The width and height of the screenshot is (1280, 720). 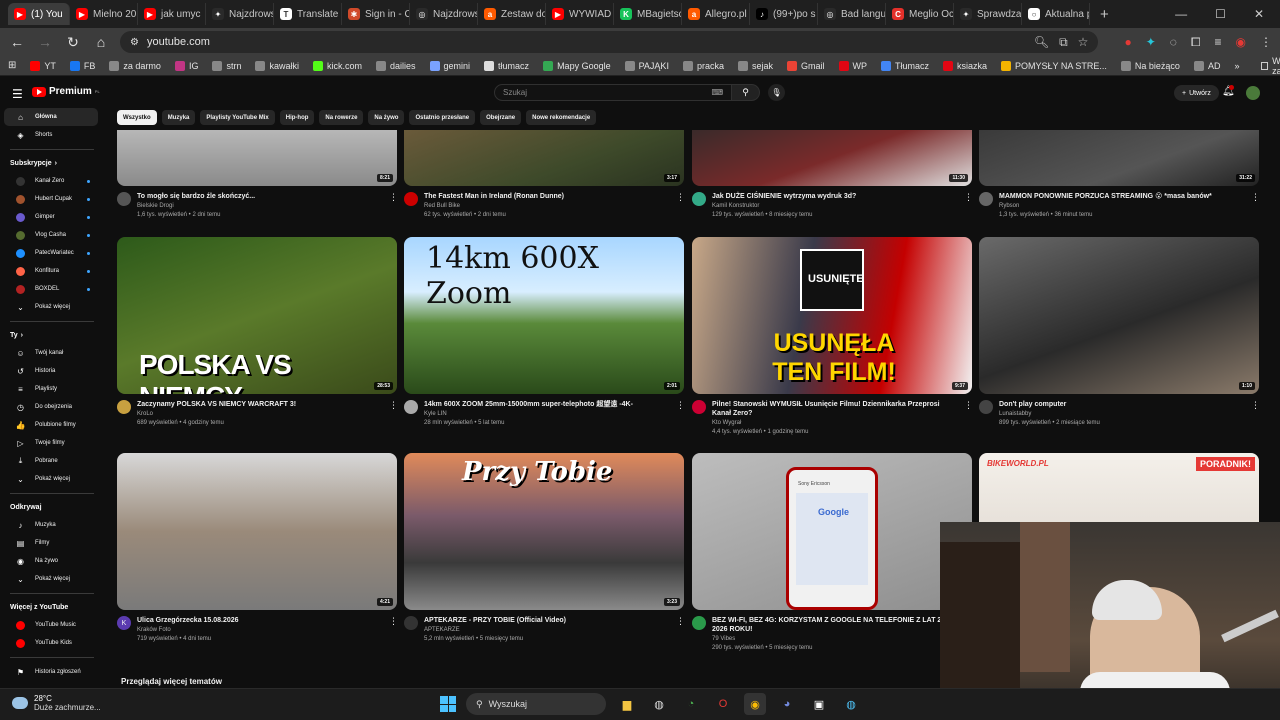 I want to click on browser-tab: ✱ Sign in - C, so click(x=376, y=14).